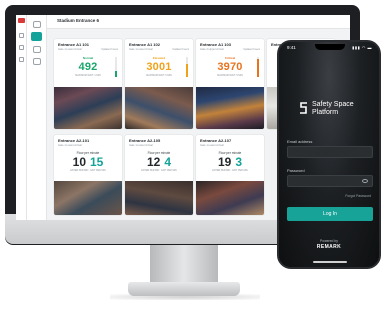 The width and height of the screenshot is (381, 311). Describe the element at coordinates (365, 181) in the screenshot. I see `eye-icon` at that location.